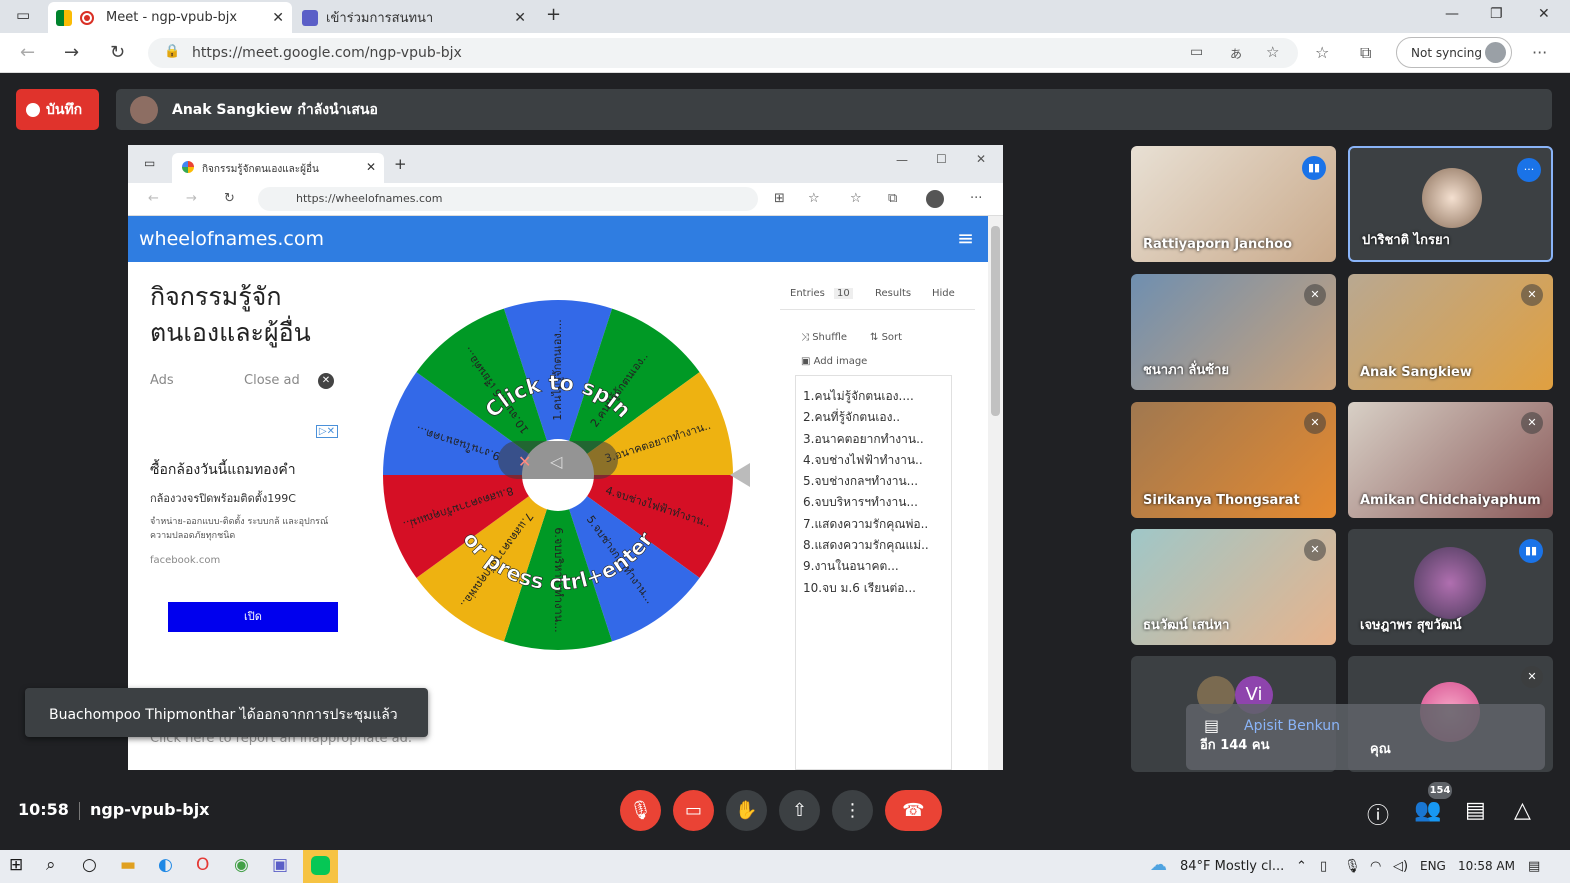  What do you see at coordinates (223, 498) in the screenshot?
I see `ad-line-2: กล้องวงจรปิดพร้อมติดตั้ง199C` at bounding box center [223, 498].